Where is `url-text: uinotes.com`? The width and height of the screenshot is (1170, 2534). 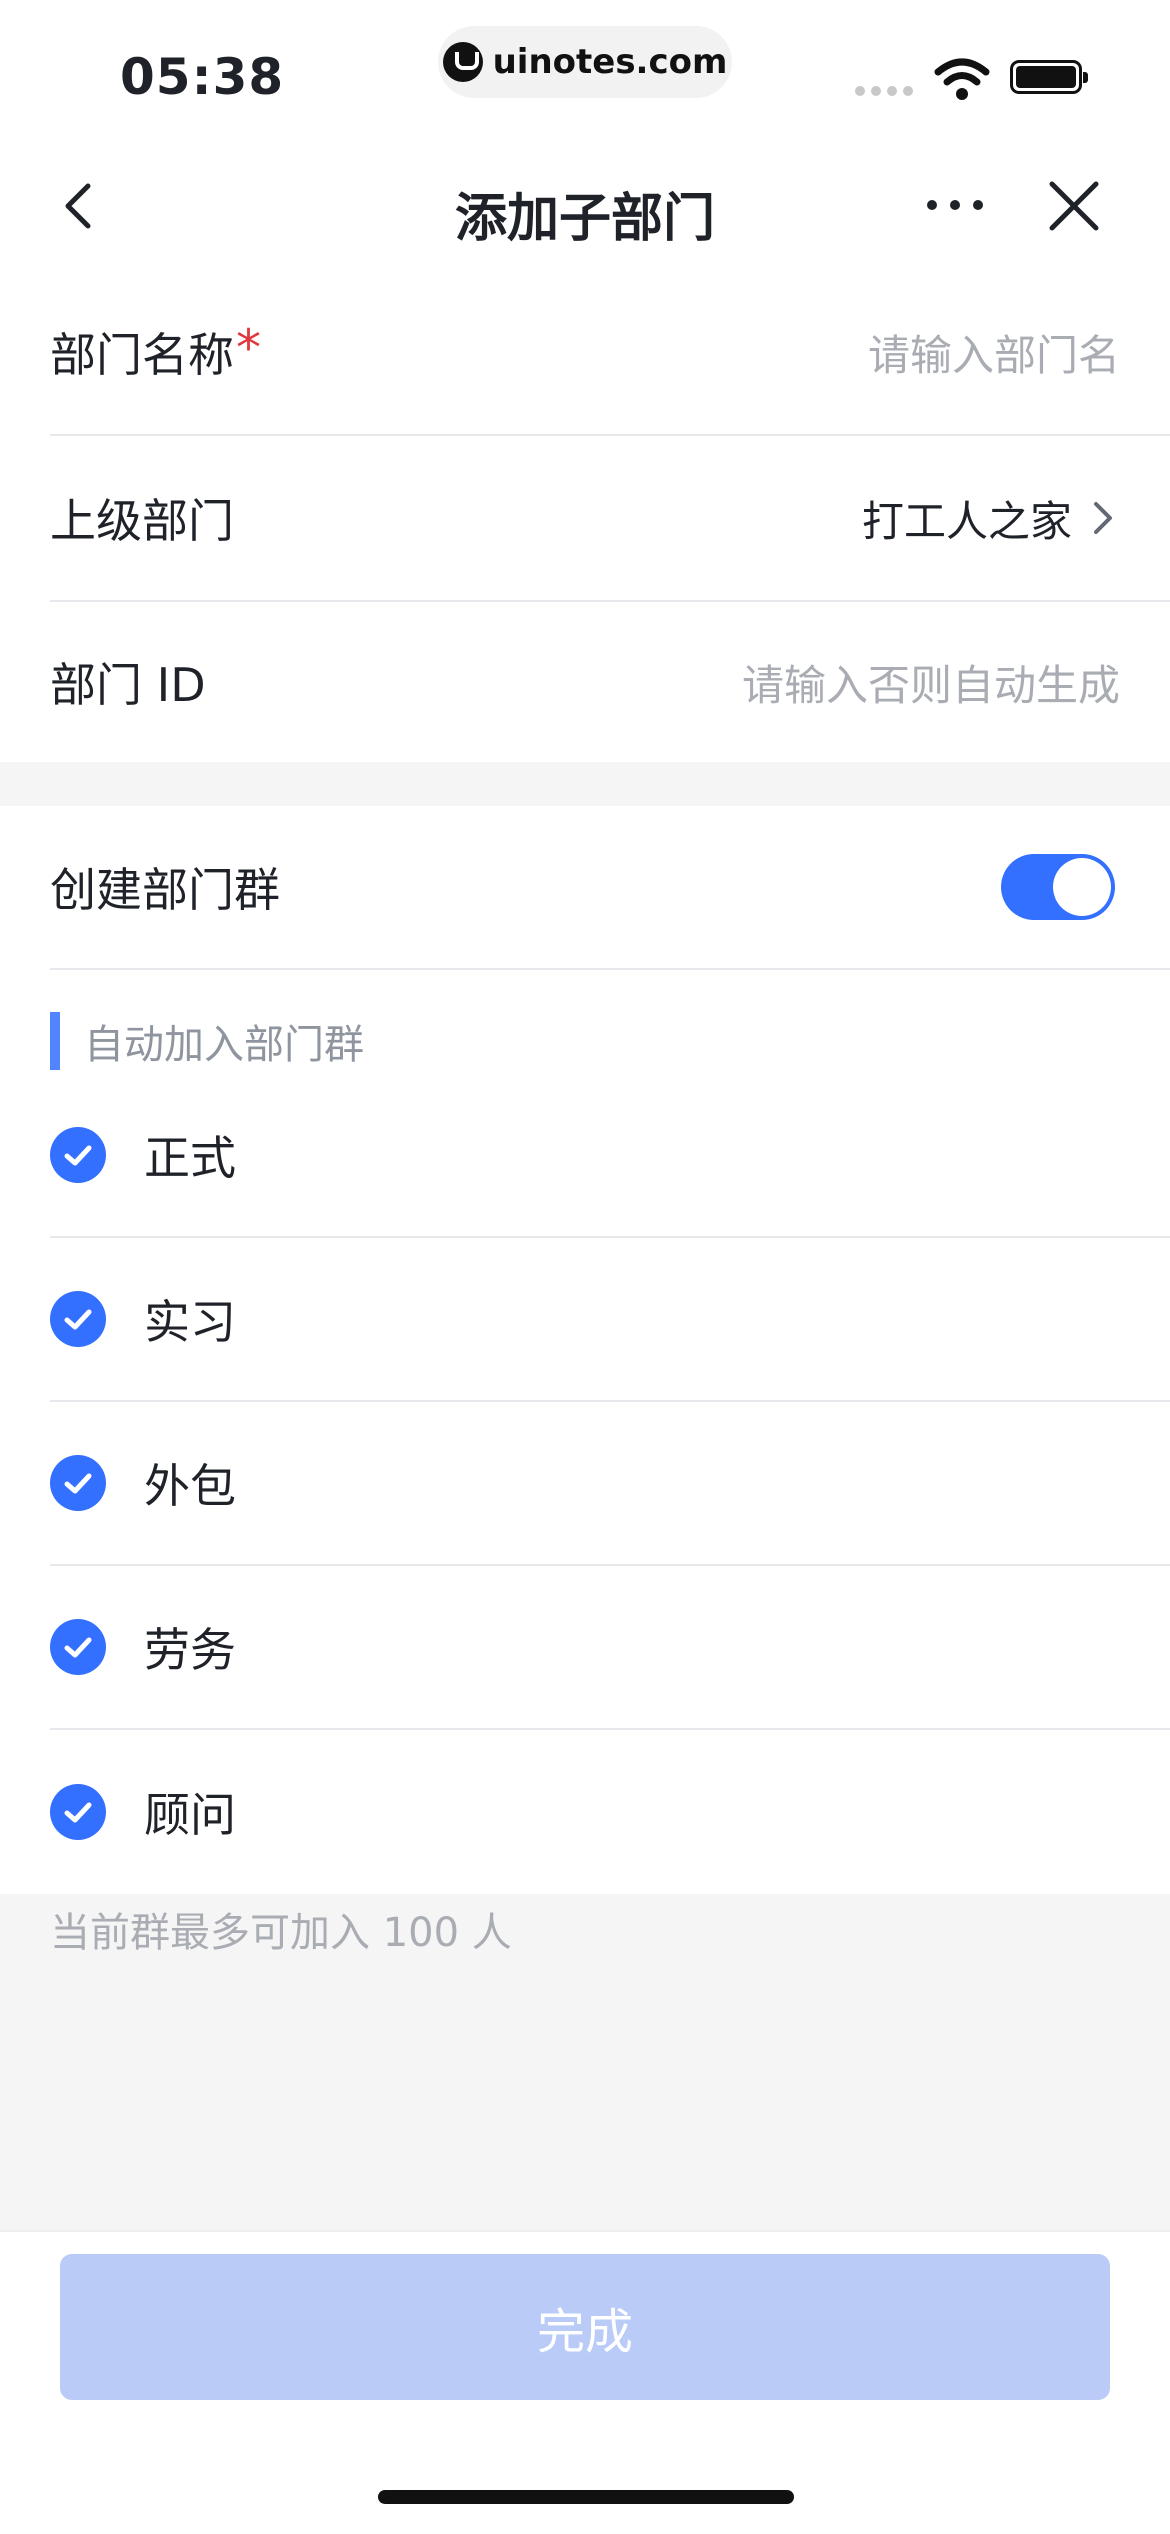
url-text: uinotes.com is located at coordinates (610, 62).